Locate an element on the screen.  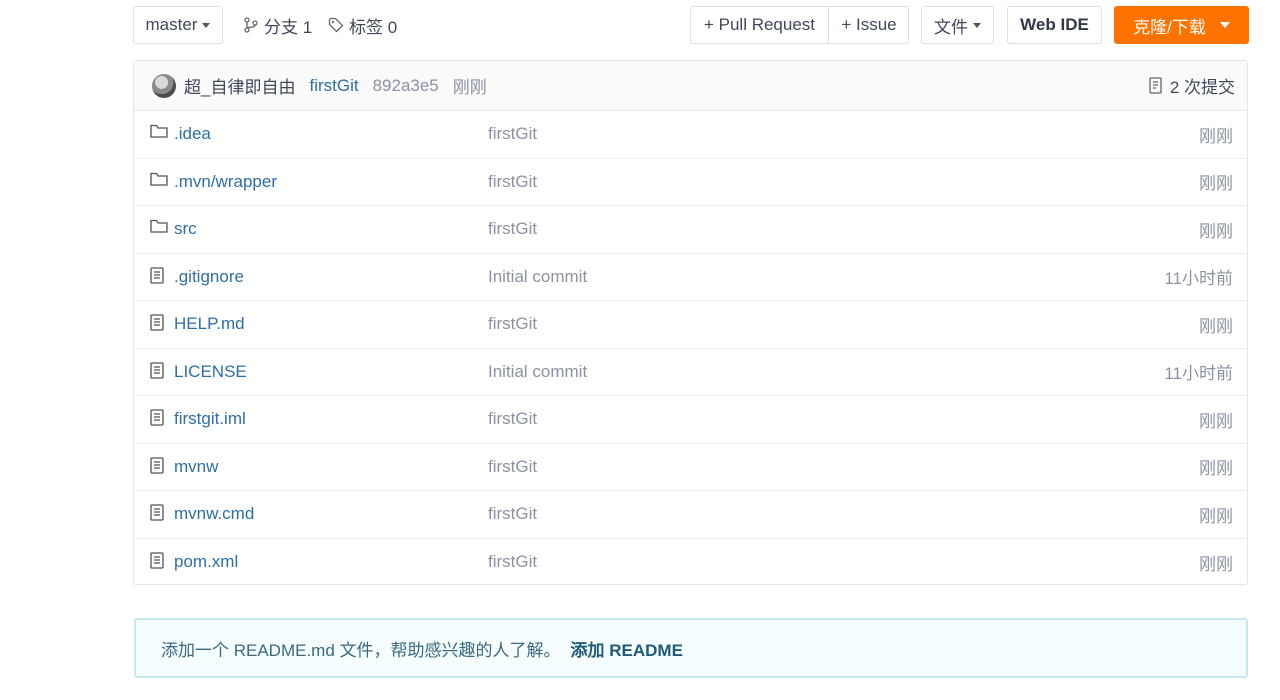
file-name-link: firstgit.iml is located at coordinates (210, 419).